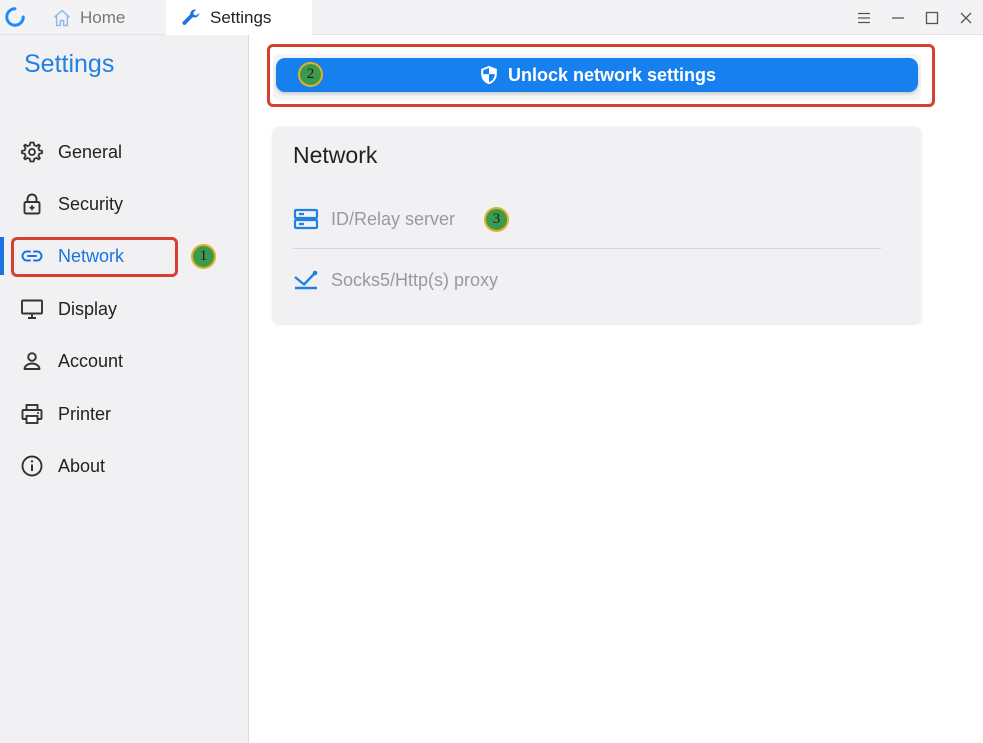 Image resolution: width=983 pixels, height=743 pixels. Describe the element at coordinates (306, 280) in the screenshot. I see `proxy-icon` at that location.